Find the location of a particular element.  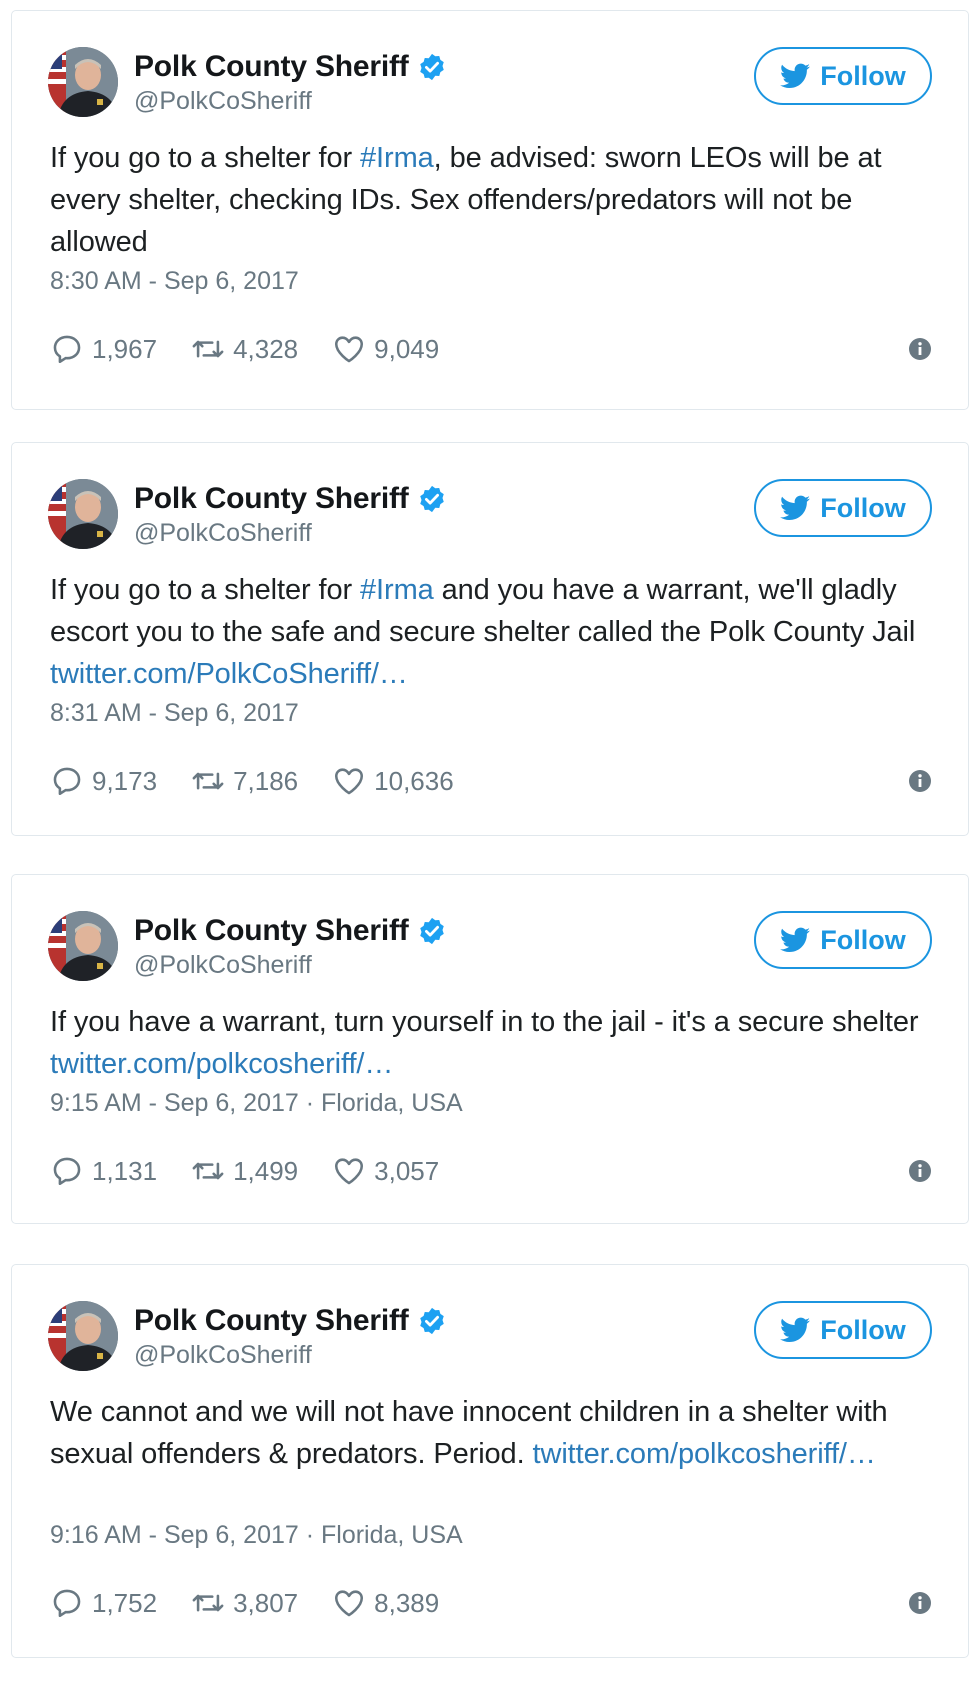

timestamp-text: 8:30 AM - Sep 6, 2017 is located at coordinates (174, 281).